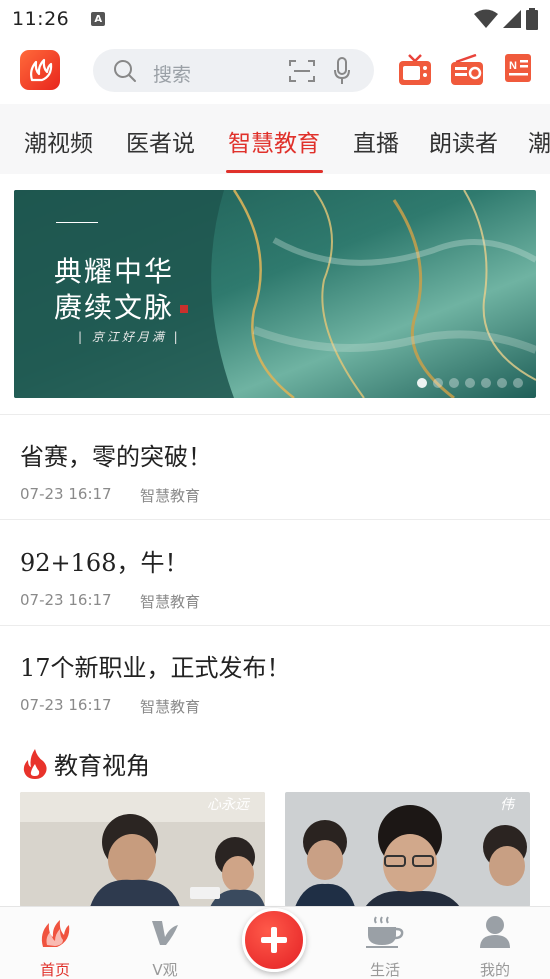 The width and height of the screenshot is (550, 979). What do you see at coordinates (228, 805) in the screenshot?
I see `card-tag: 心永远` at bounding box center [228, 805].